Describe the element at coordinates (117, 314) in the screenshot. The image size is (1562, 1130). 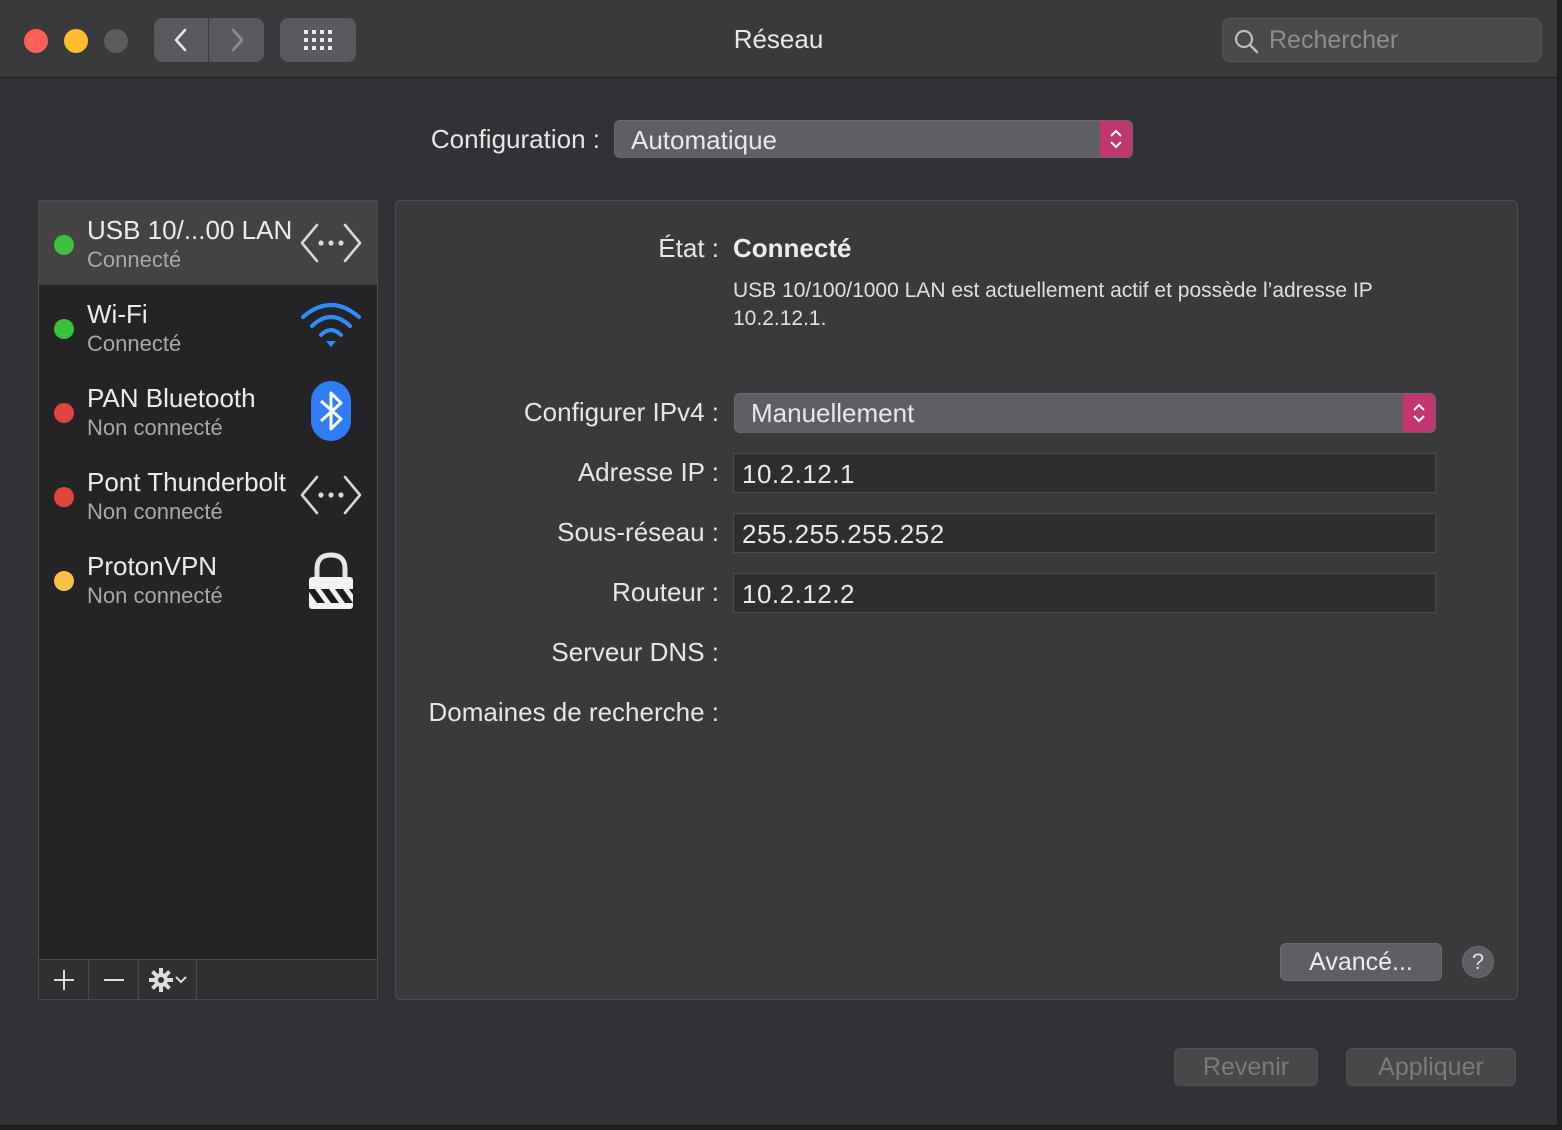
I see `service-name: Wi-Fi` at that location.